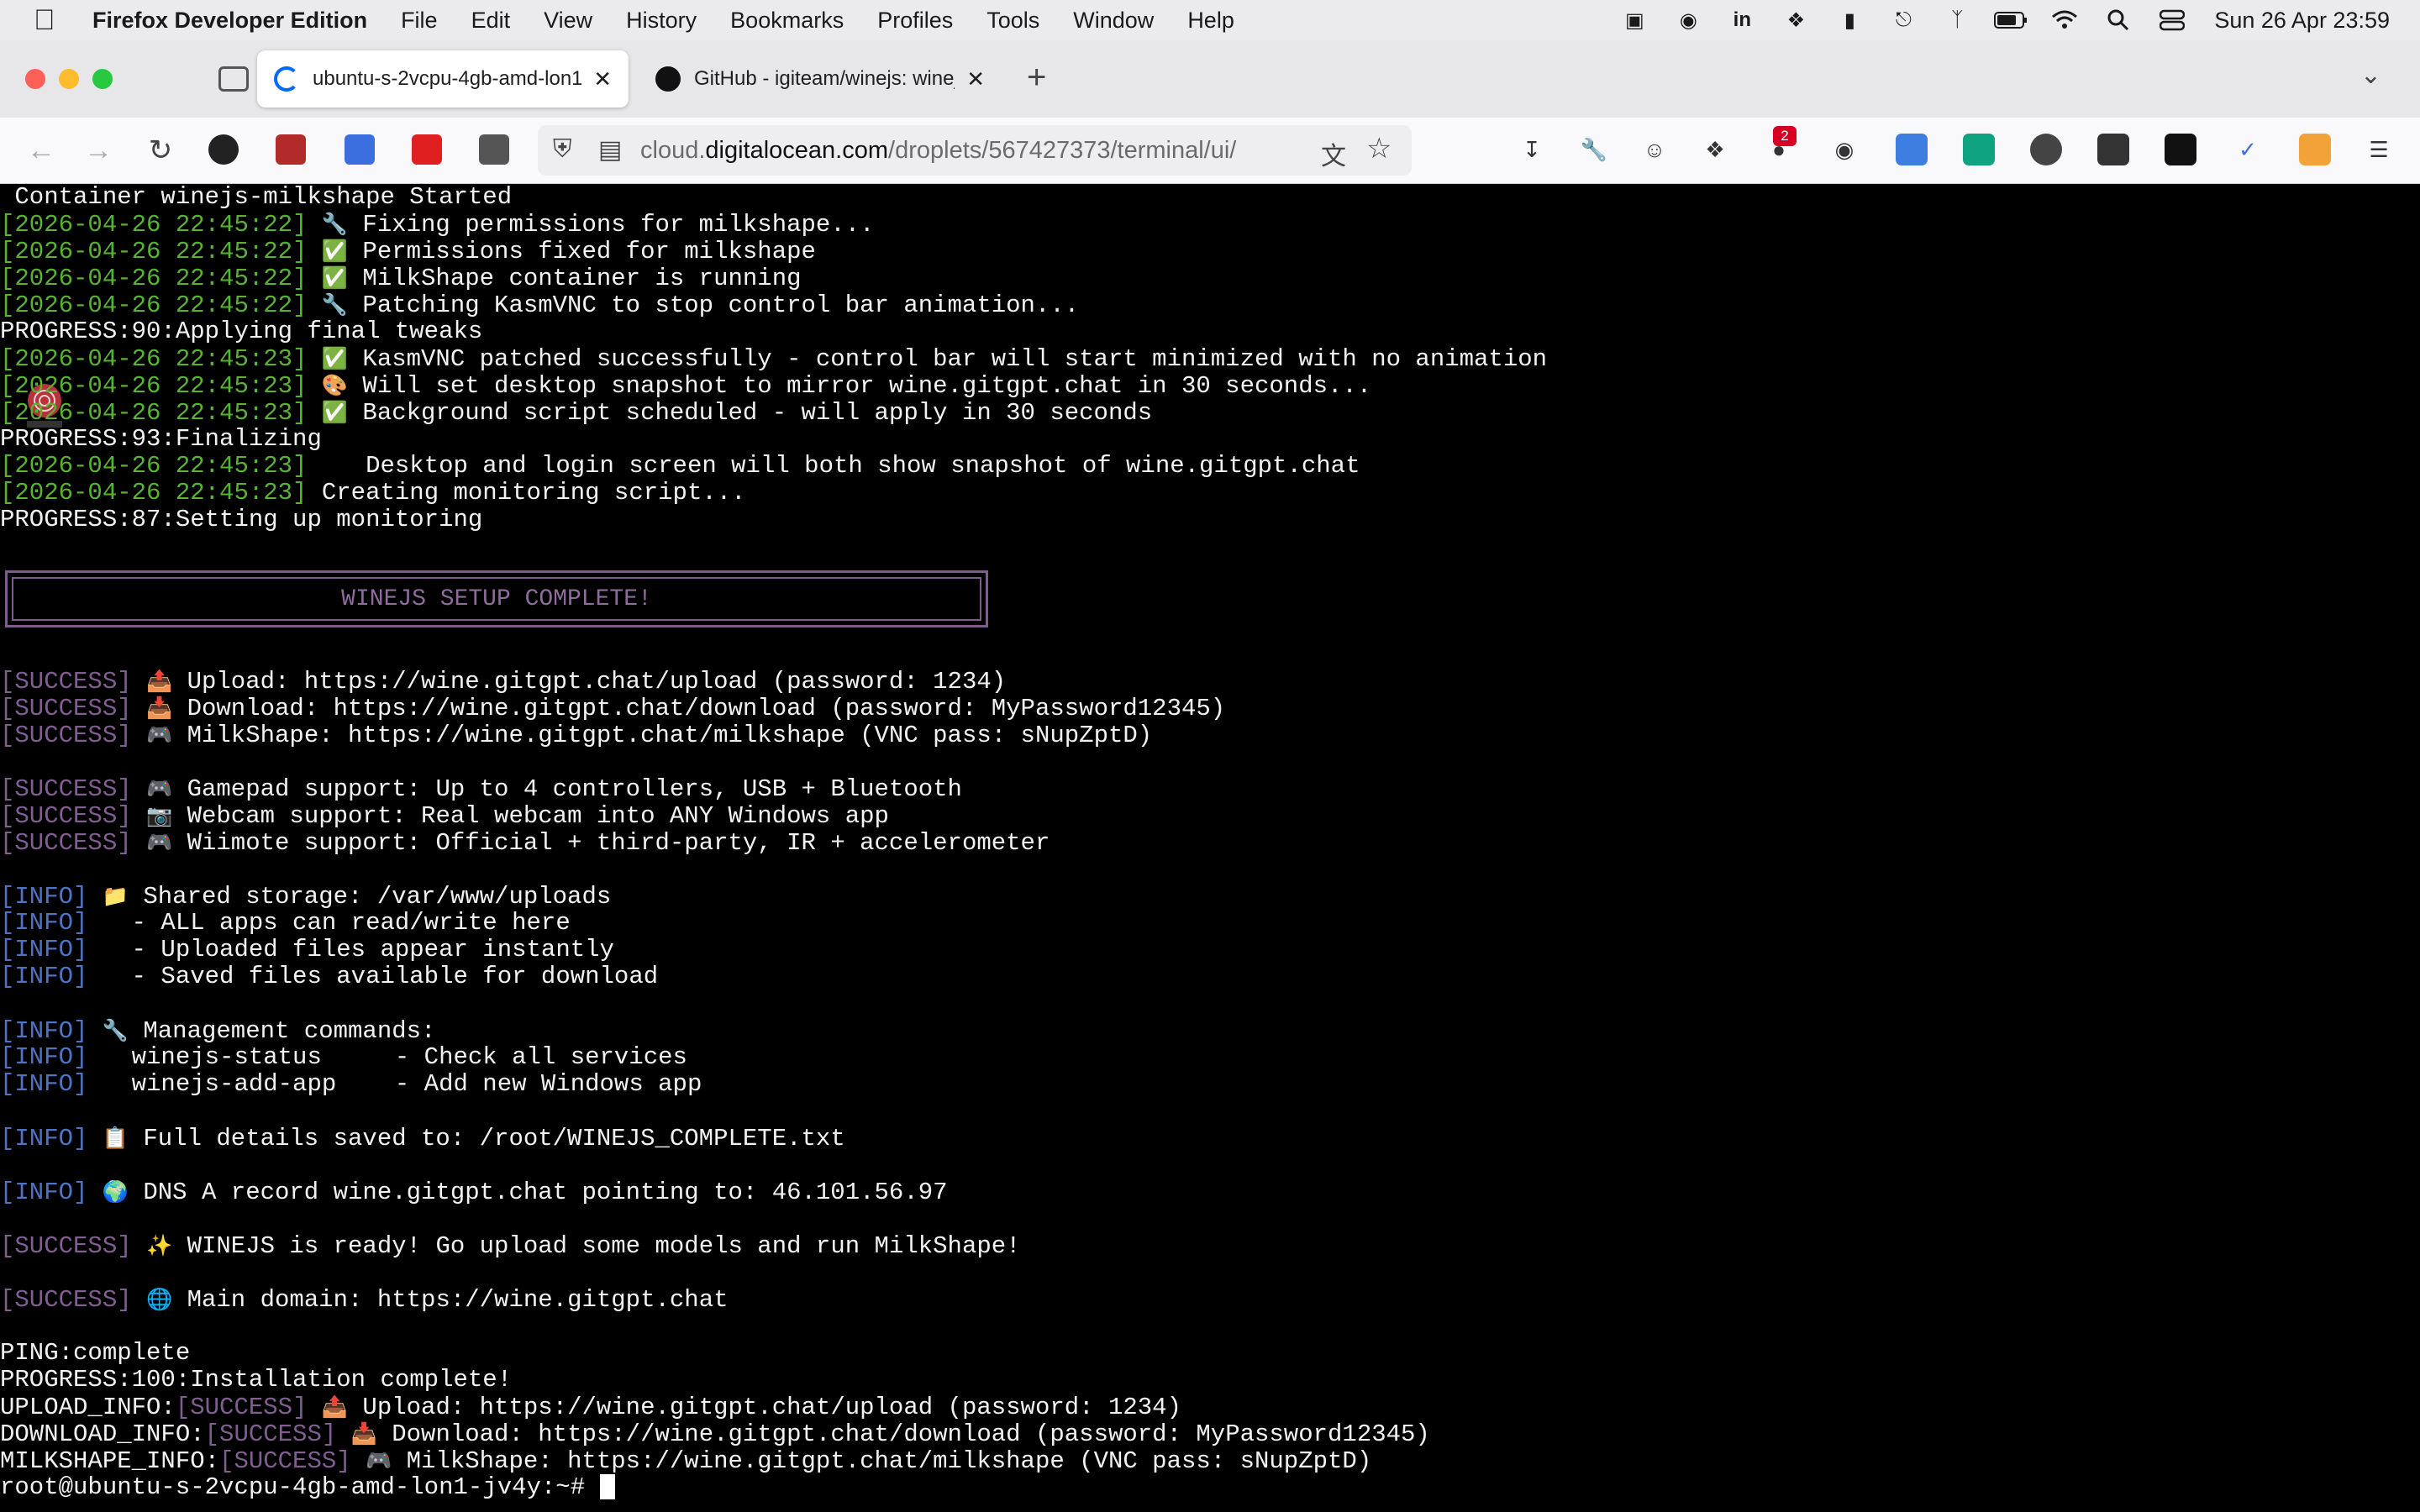  Describe the element at coordinates (102, 1434) in the screenshot. I see `info-prefix: DOWNLOAD_INFO:` at that location.